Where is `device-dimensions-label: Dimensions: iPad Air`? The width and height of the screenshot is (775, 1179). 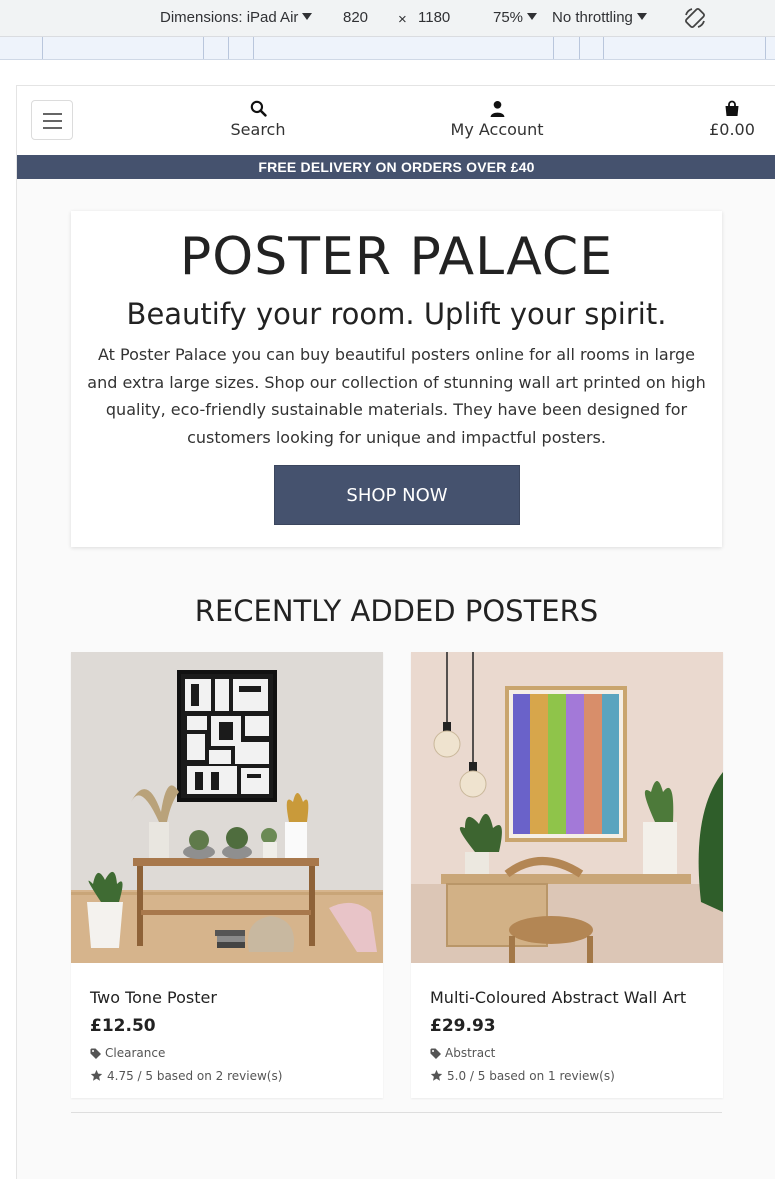
device-dimensions-label: Dimensions: iPad Air is located at coordinates (229, 17).